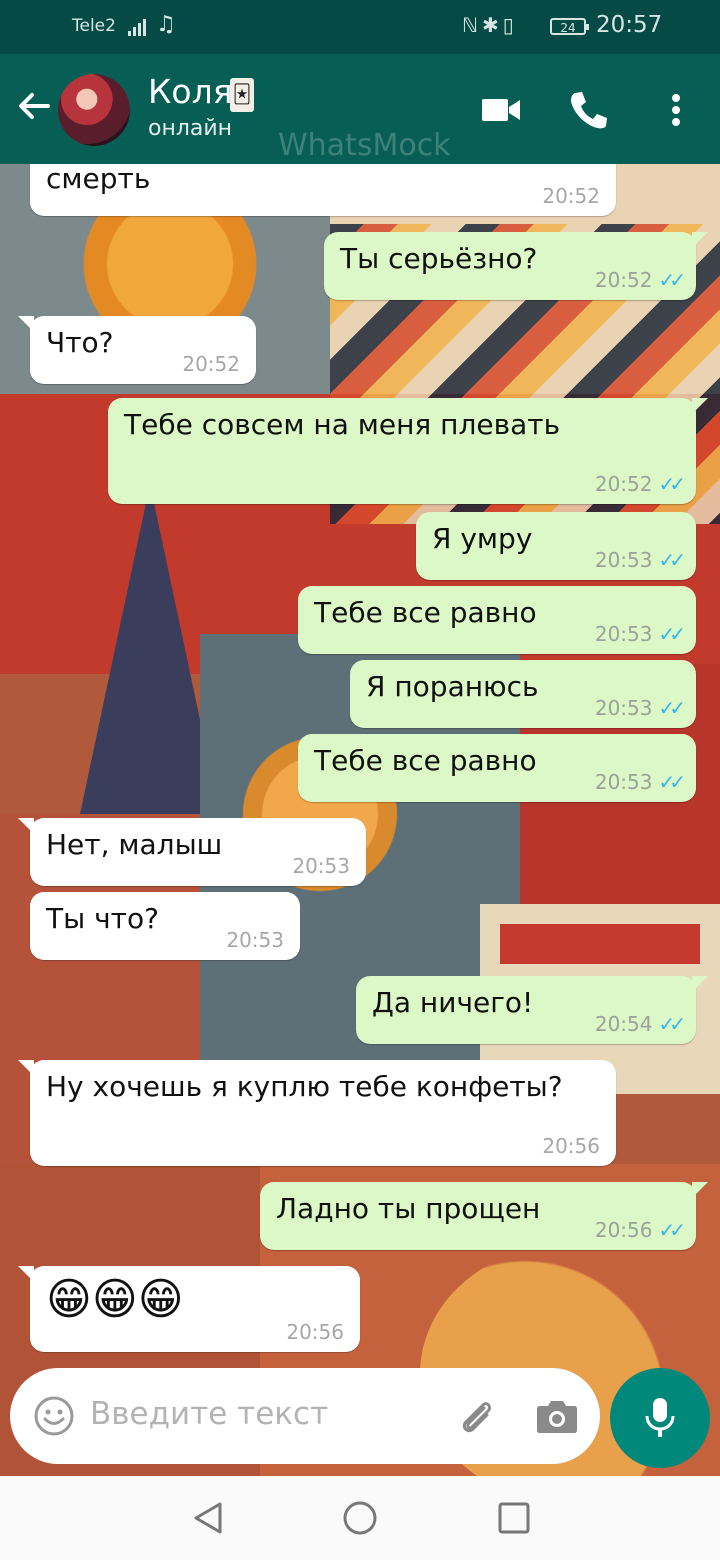  Describe the element at coordinates (484, 1216) in the screenshot. I see `message-outgoing: Ладно ты прощен 20:56 ✓✓` at that location.